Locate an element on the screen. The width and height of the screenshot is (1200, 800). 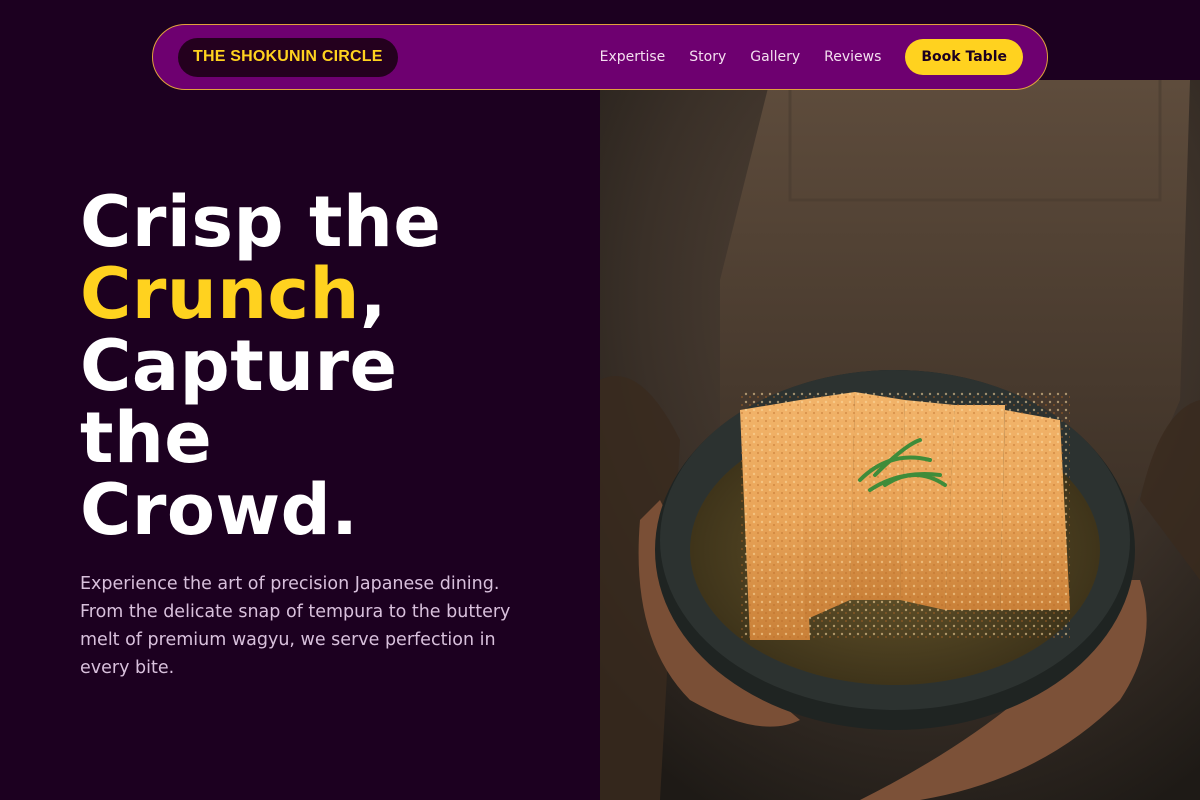
headline-accent-word: Crunch is located at coordinates (220, 294).